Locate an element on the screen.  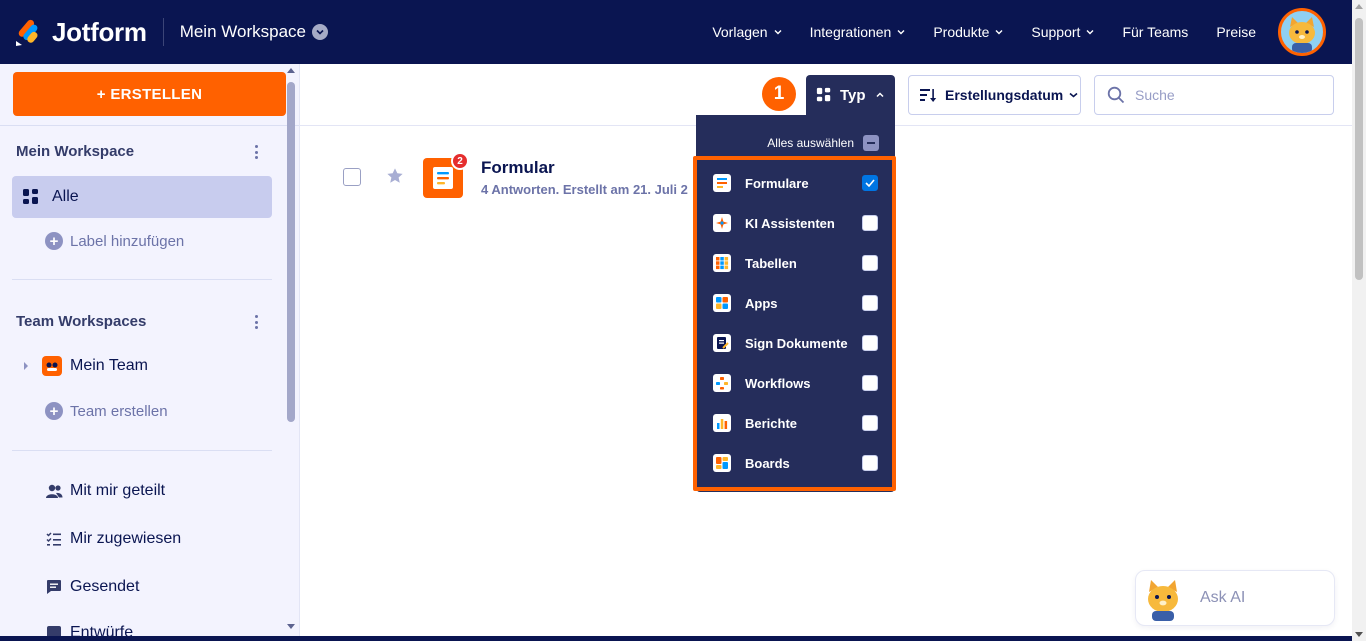
select-all-label: Alles auswählen is located at coordinates (810, 143).